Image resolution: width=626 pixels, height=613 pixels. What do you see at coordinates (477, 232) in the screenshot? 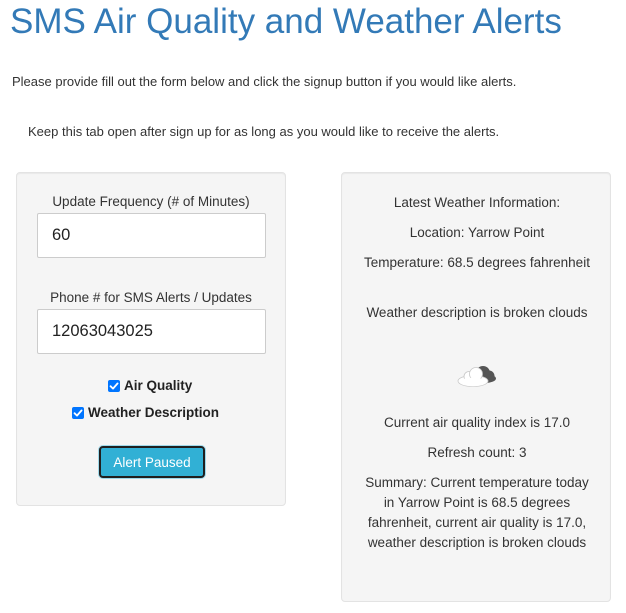
I see `location-text: Location: Yarrow Point` at bounding box center [477, 232].